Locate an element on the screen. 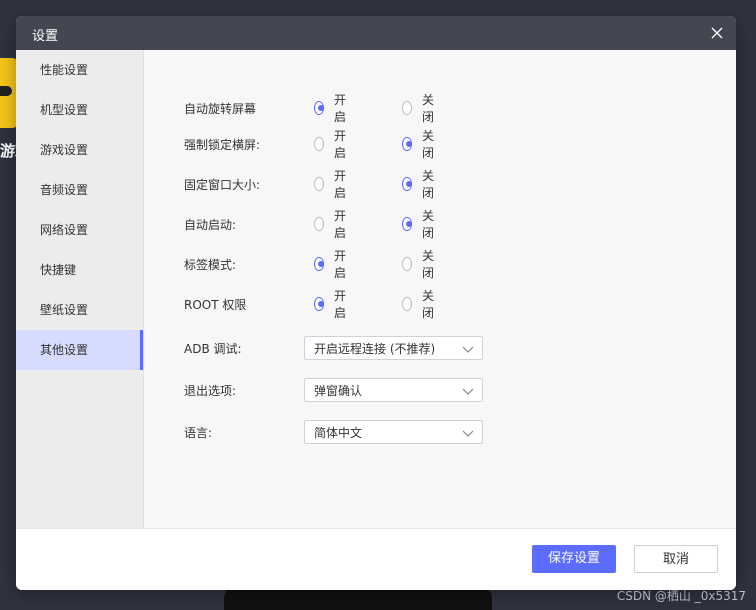 The image size is (756, 610). dialog-titlebar: 设置 is located at coordinates (376, 33).